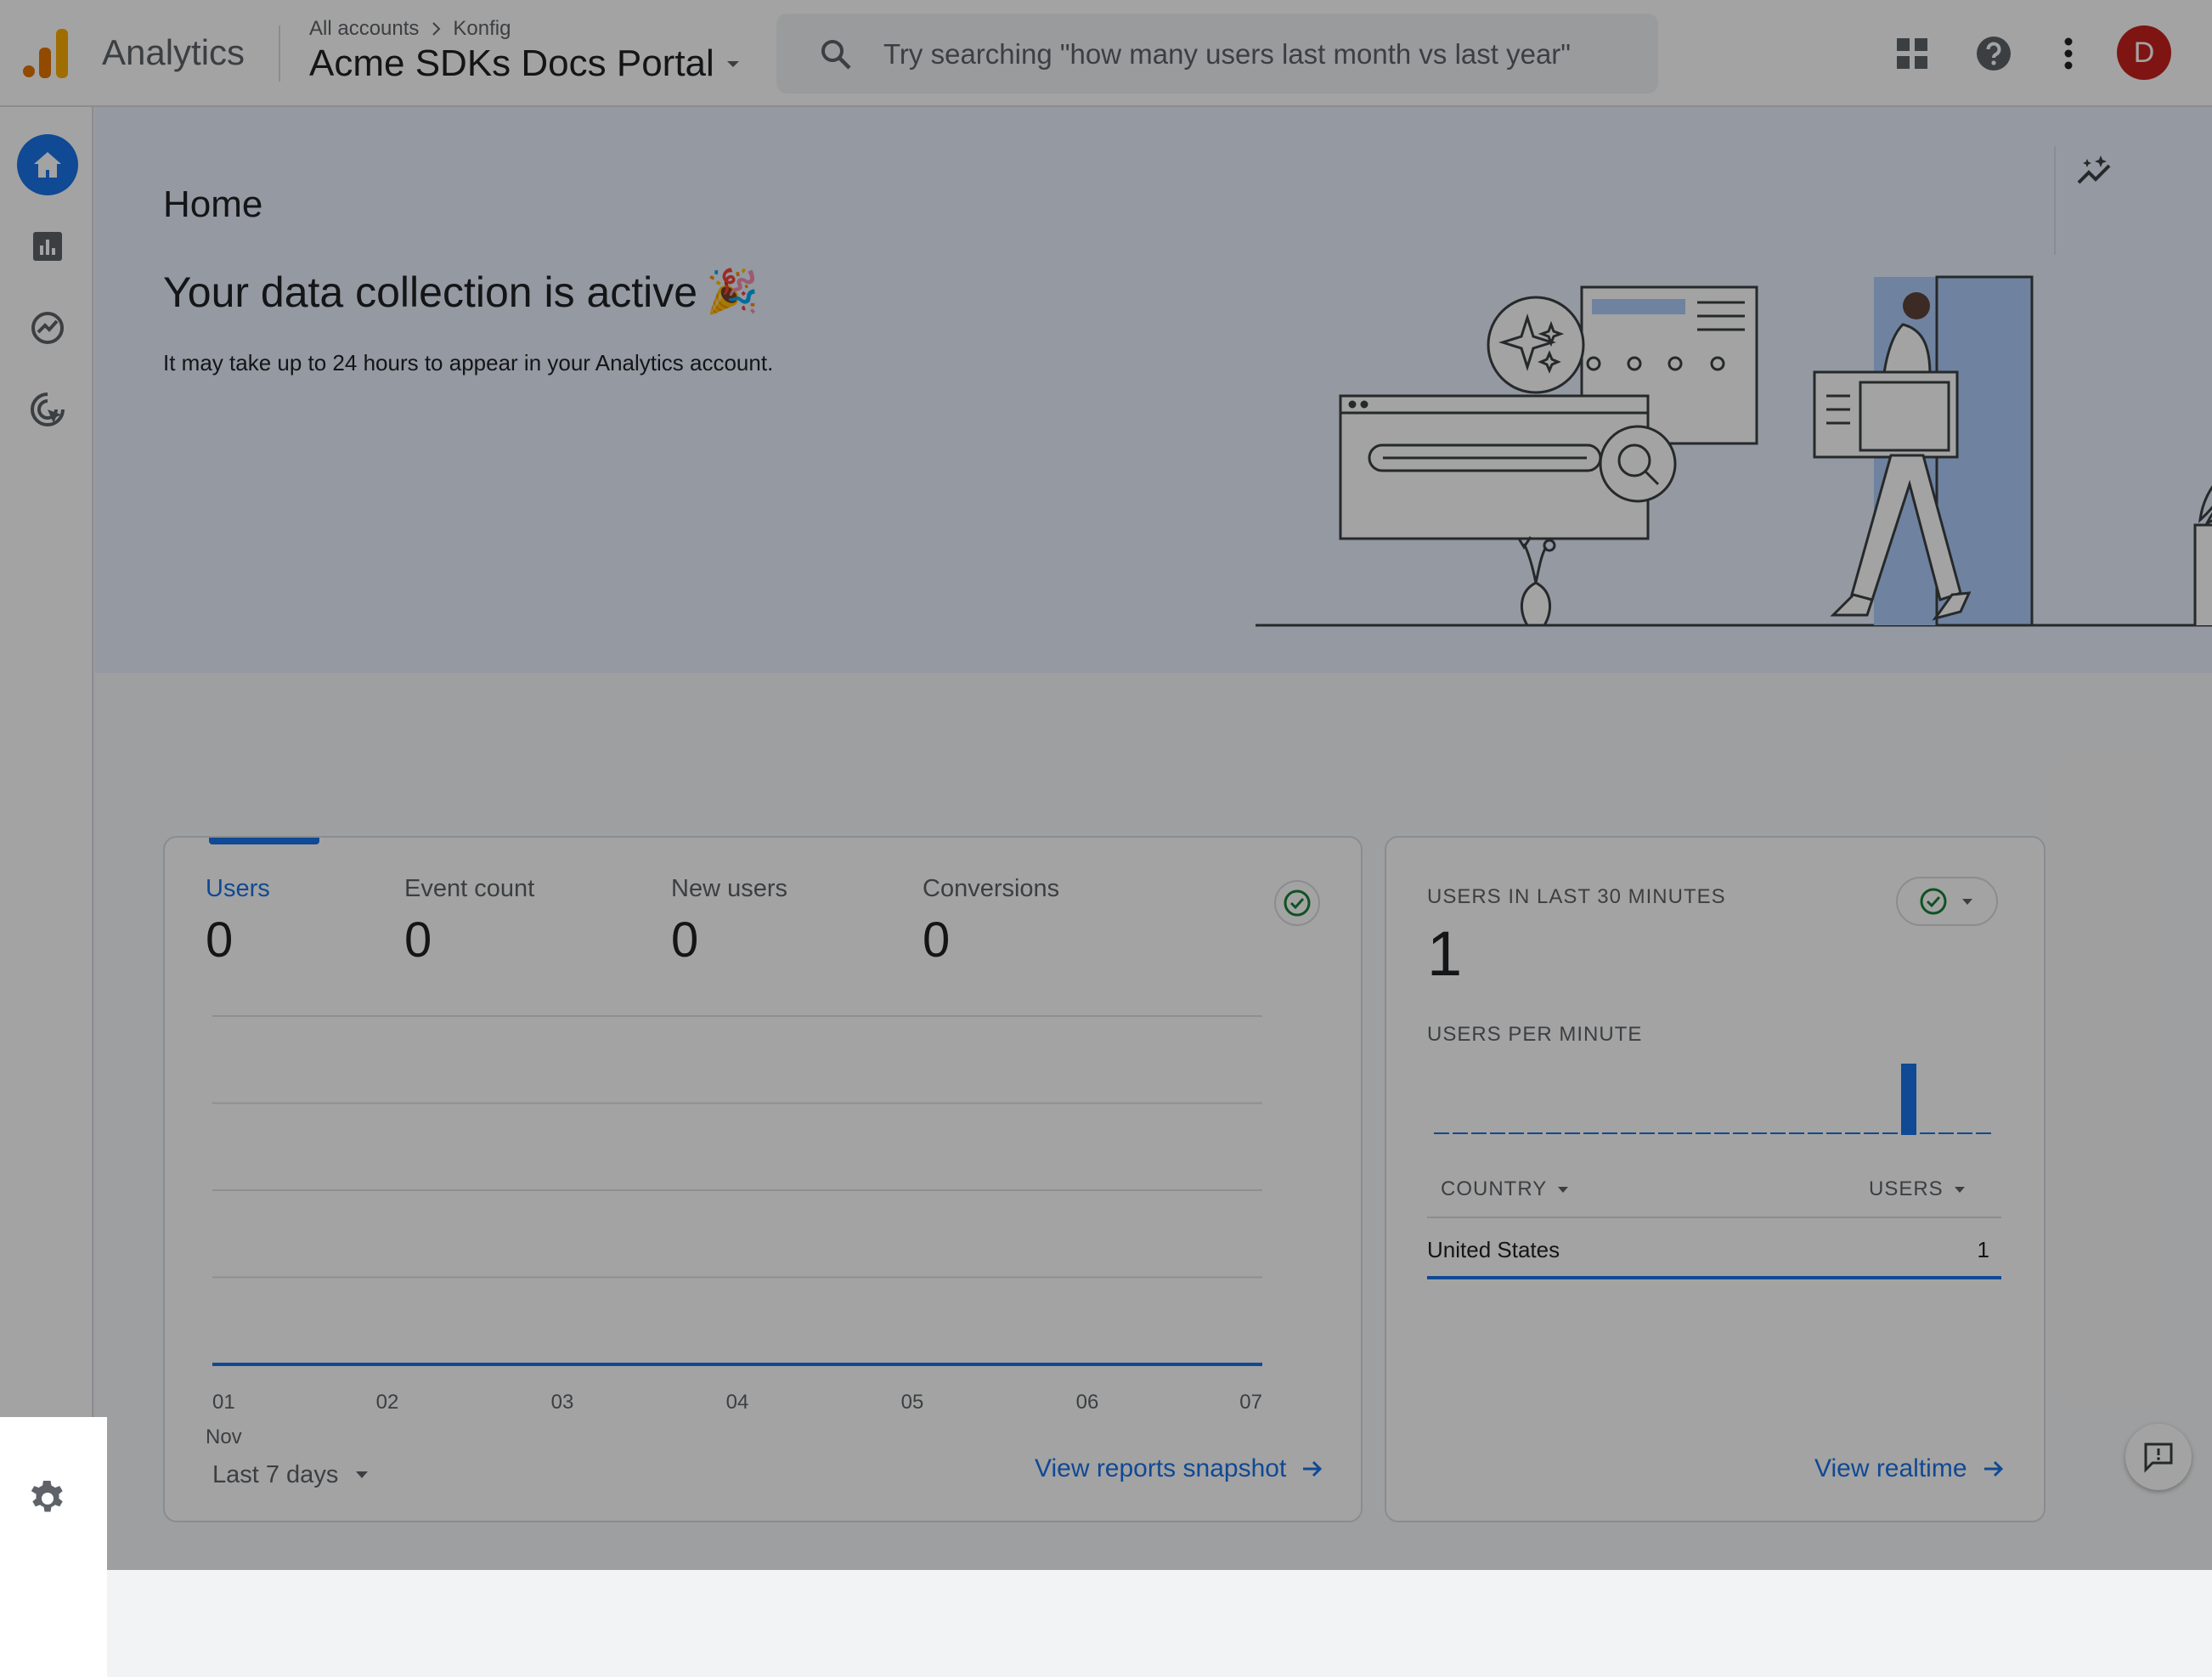  What do you see at coordinates (1734, 451) in the screenshot?
I see `data-collection-illustration` at bounding box center [1734, 451].